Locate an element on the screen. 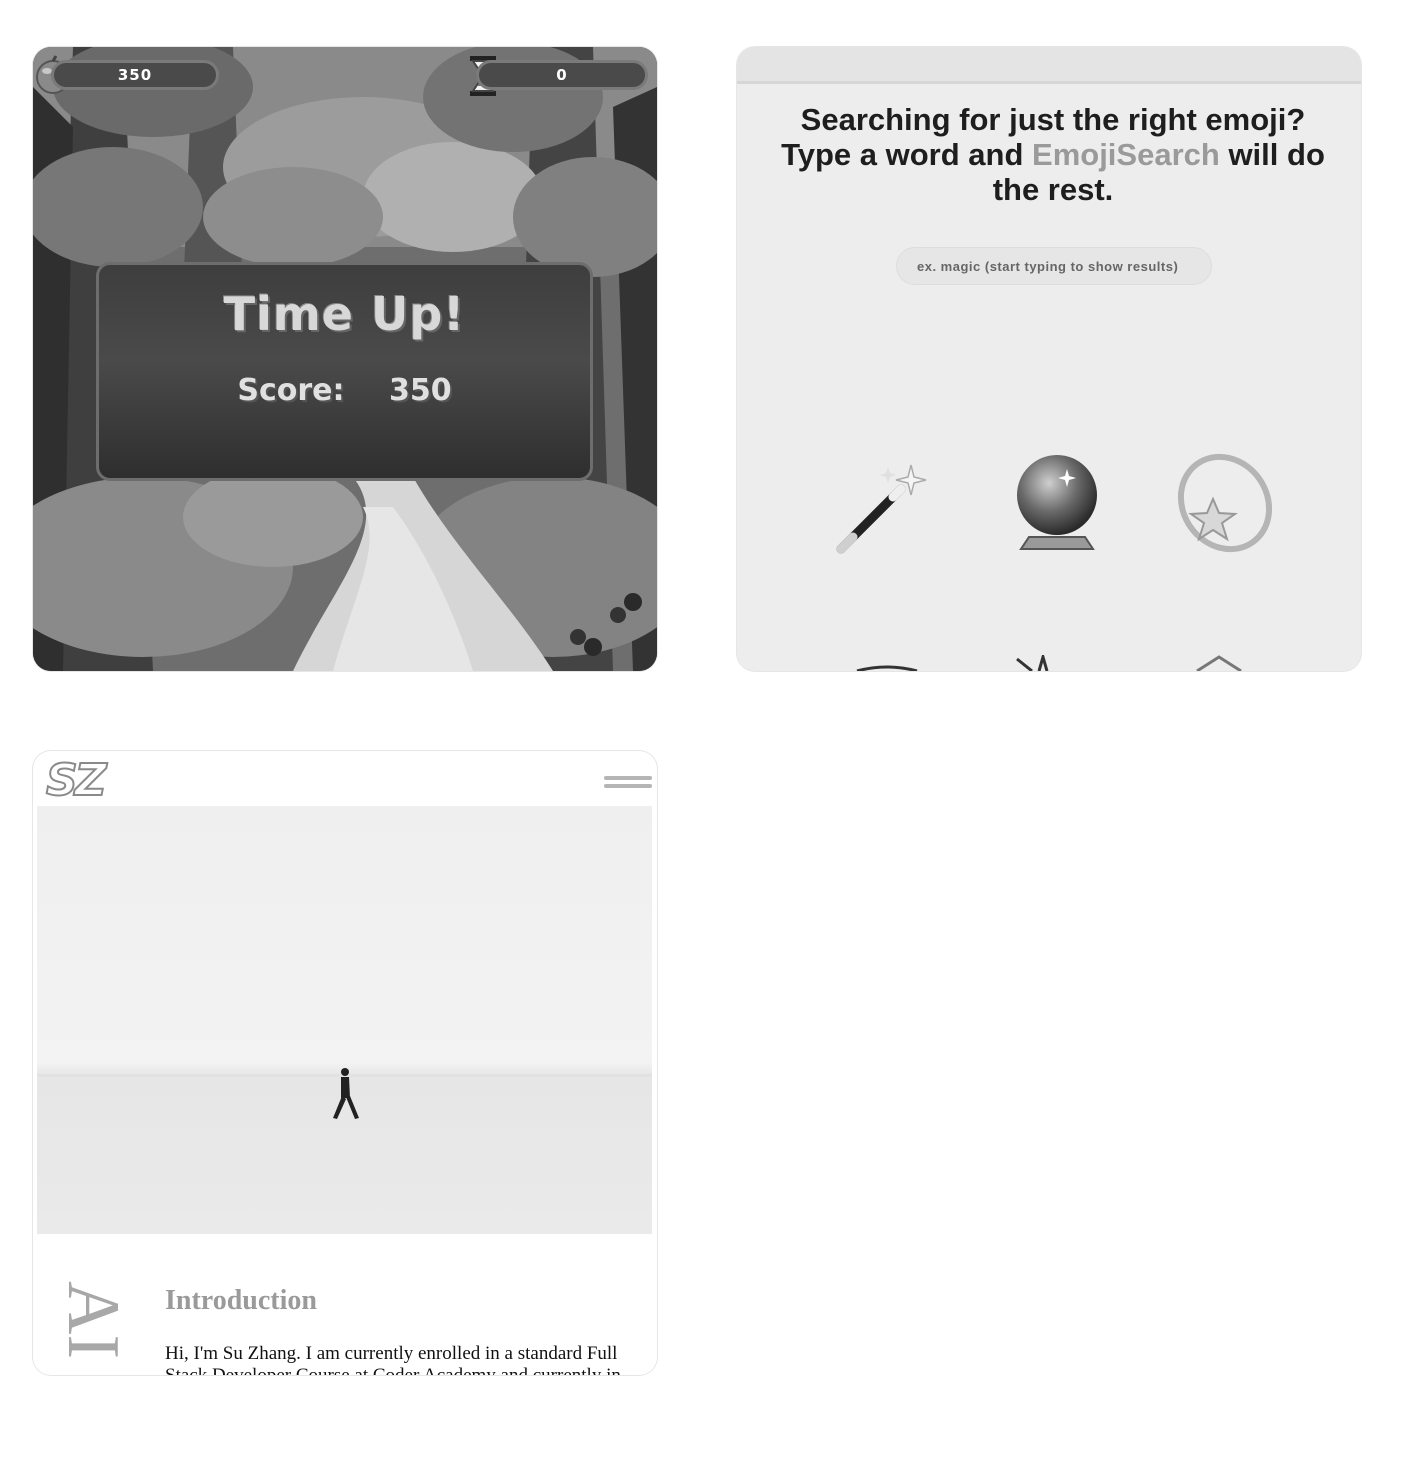  panel-score-label: Score: is located at coordinates (291, 390).